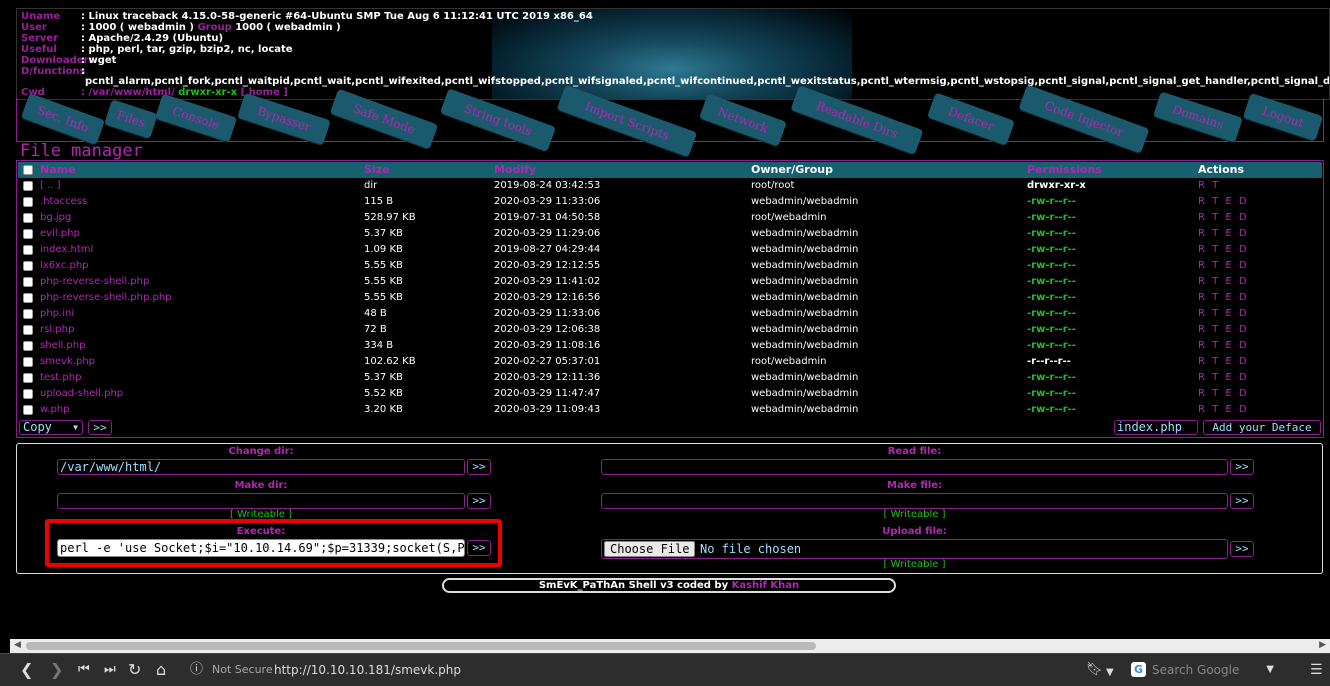 This screenshot has width=1330, height=686. I want to click on col-permissions: Permissions, so click(1064, 170).